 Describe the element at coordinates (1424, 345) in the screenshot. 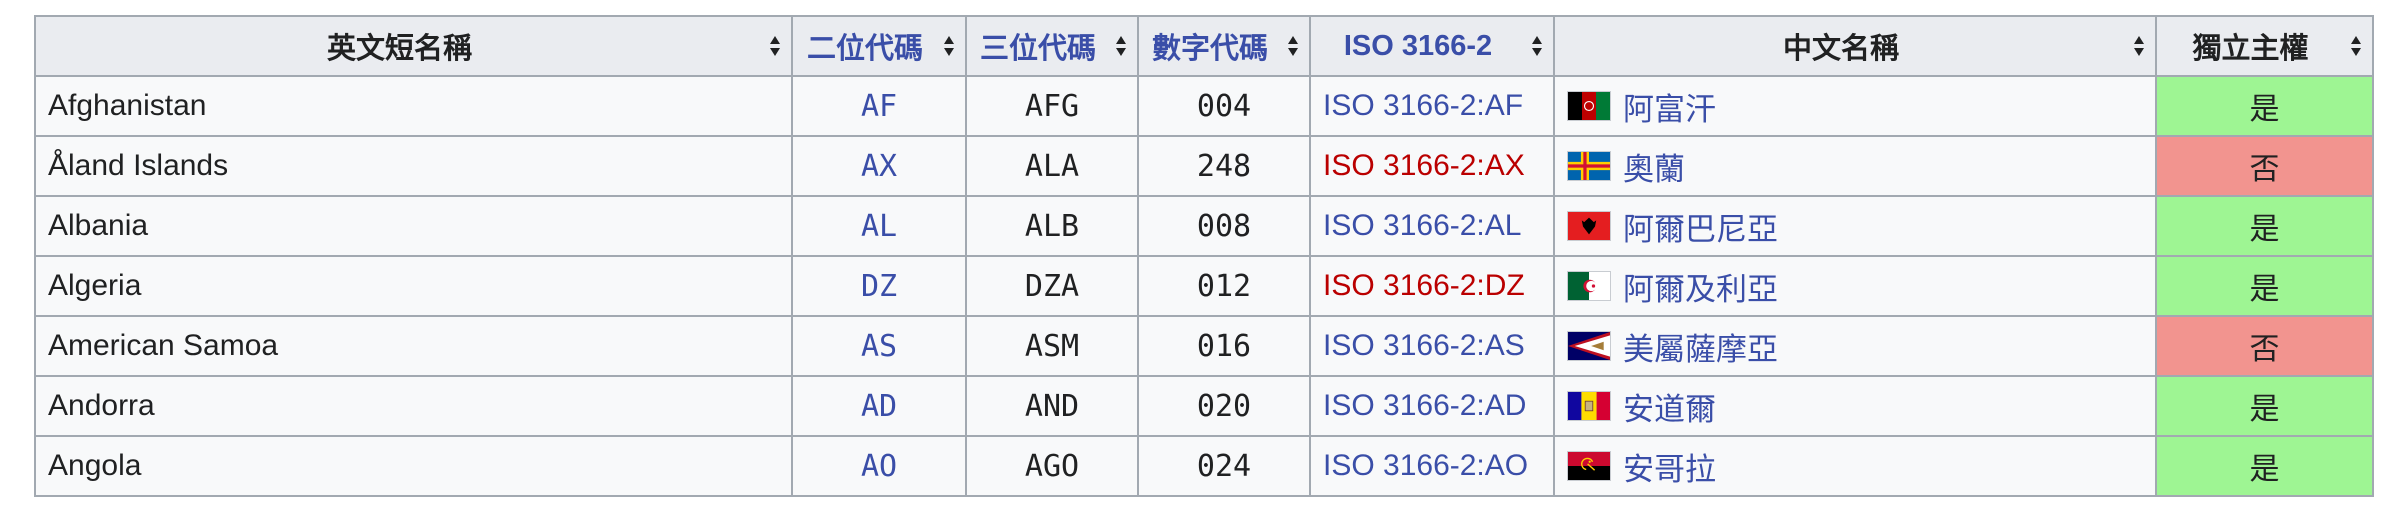

I see `iso-3166-2-link: ISO 3166-2:AS` at that location.